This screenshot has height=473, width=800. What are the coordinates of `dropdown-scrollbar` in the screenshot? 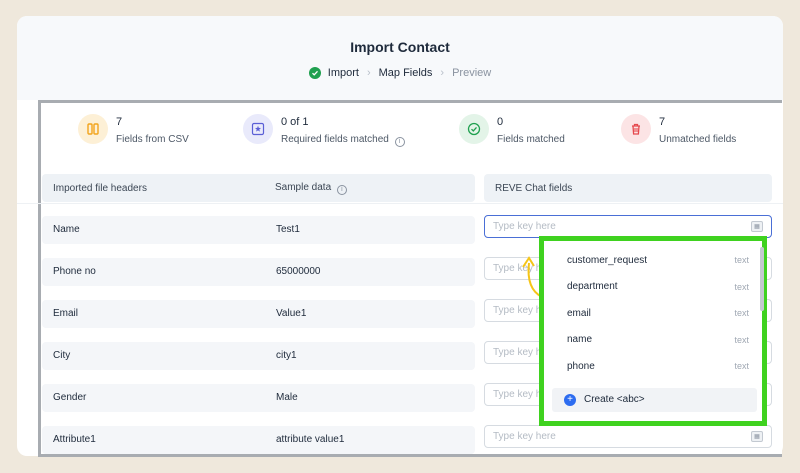 It's located at (762, 279).